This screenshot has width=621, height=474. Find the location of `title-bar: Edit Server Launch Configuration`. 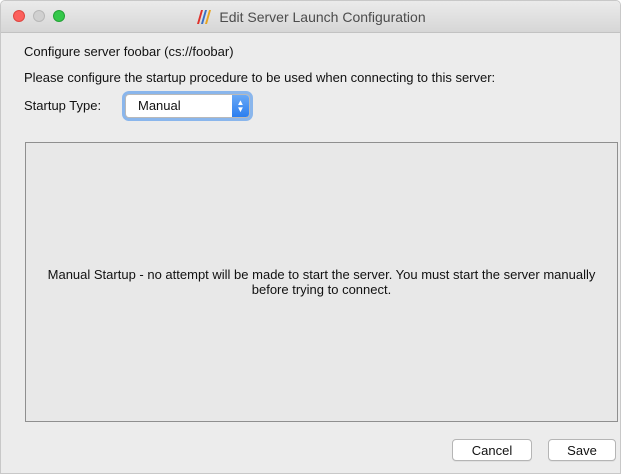

title-bar: Edit Server Launch Configuration is located at coordinates (310, 17).